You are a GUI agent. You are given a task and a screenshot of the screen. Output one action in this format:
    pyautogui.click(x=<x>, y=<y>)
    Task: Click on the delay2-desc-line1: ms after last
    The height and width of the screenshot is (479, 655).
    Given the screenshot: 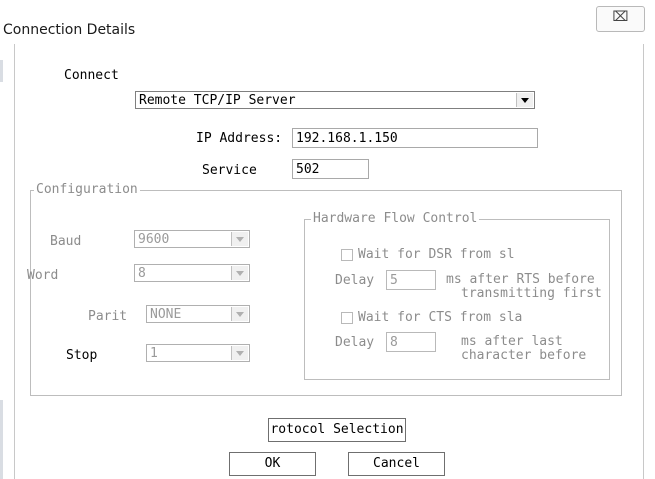 What is the action you would take?
    pyautogui.click(x=512, y=341)
    